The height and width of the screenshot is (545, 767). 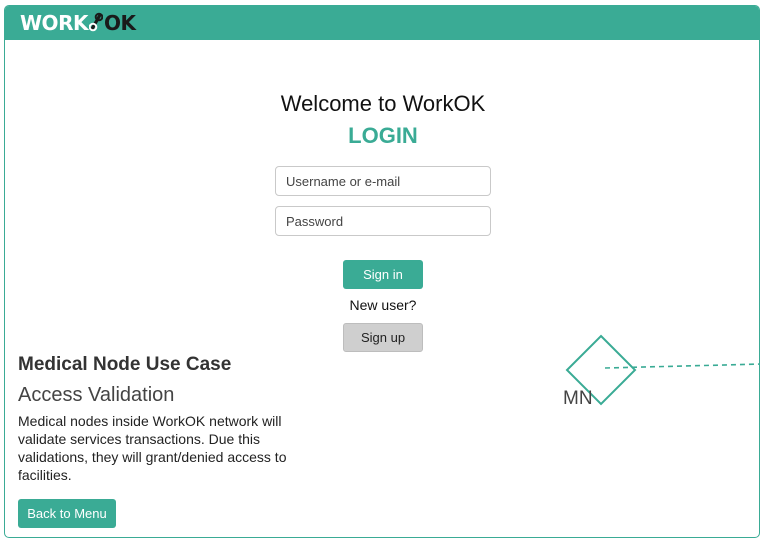 I want to click on top-bar: WORK OK, so click(x=382, y=23).